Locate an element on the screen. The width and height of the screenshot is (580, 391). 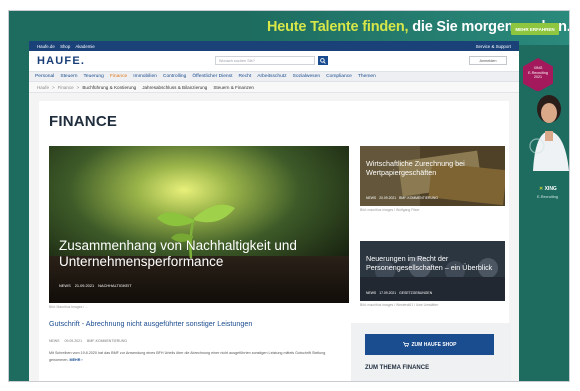
side-teaser-2-tag: GESETZGEBUNGEN is located at coordinates (415, 293).